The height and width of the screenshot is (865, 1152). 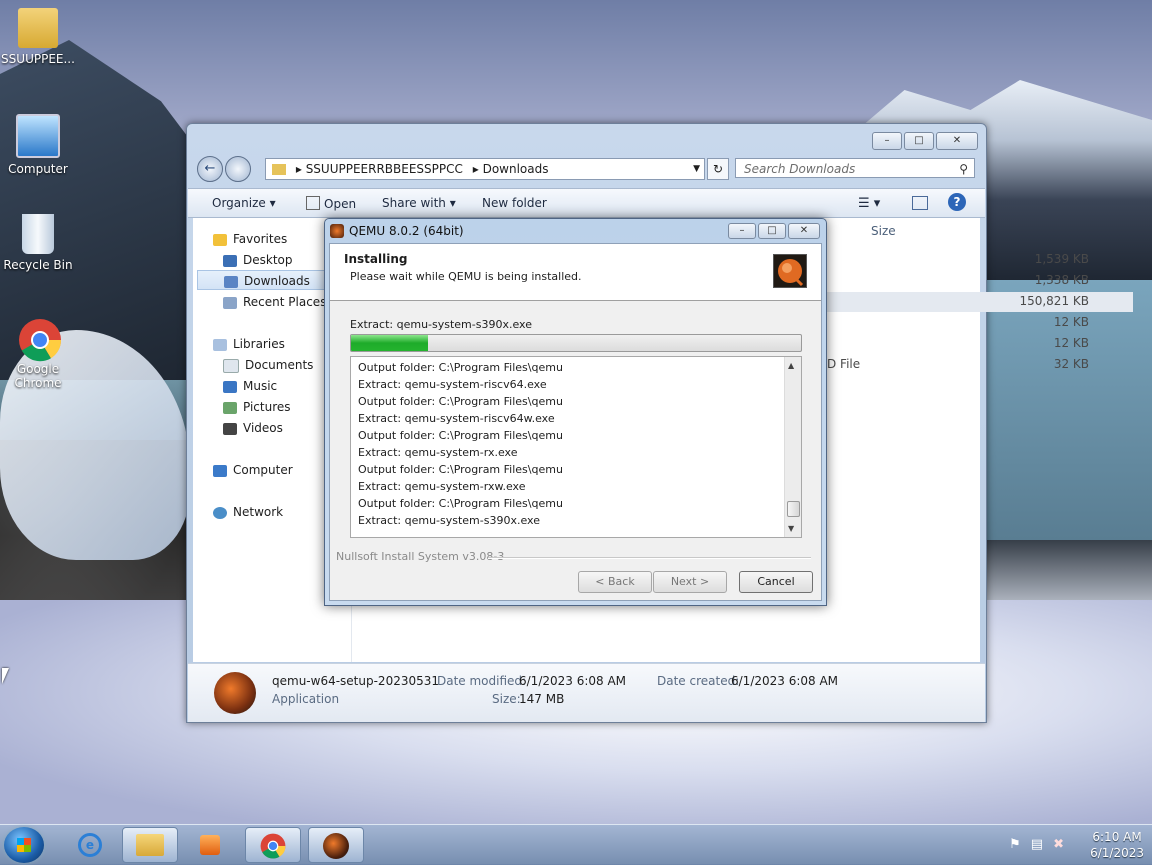 I want to click on log-line: Extract: qemu-system-rxw.exe, so click(x=442, y=486).